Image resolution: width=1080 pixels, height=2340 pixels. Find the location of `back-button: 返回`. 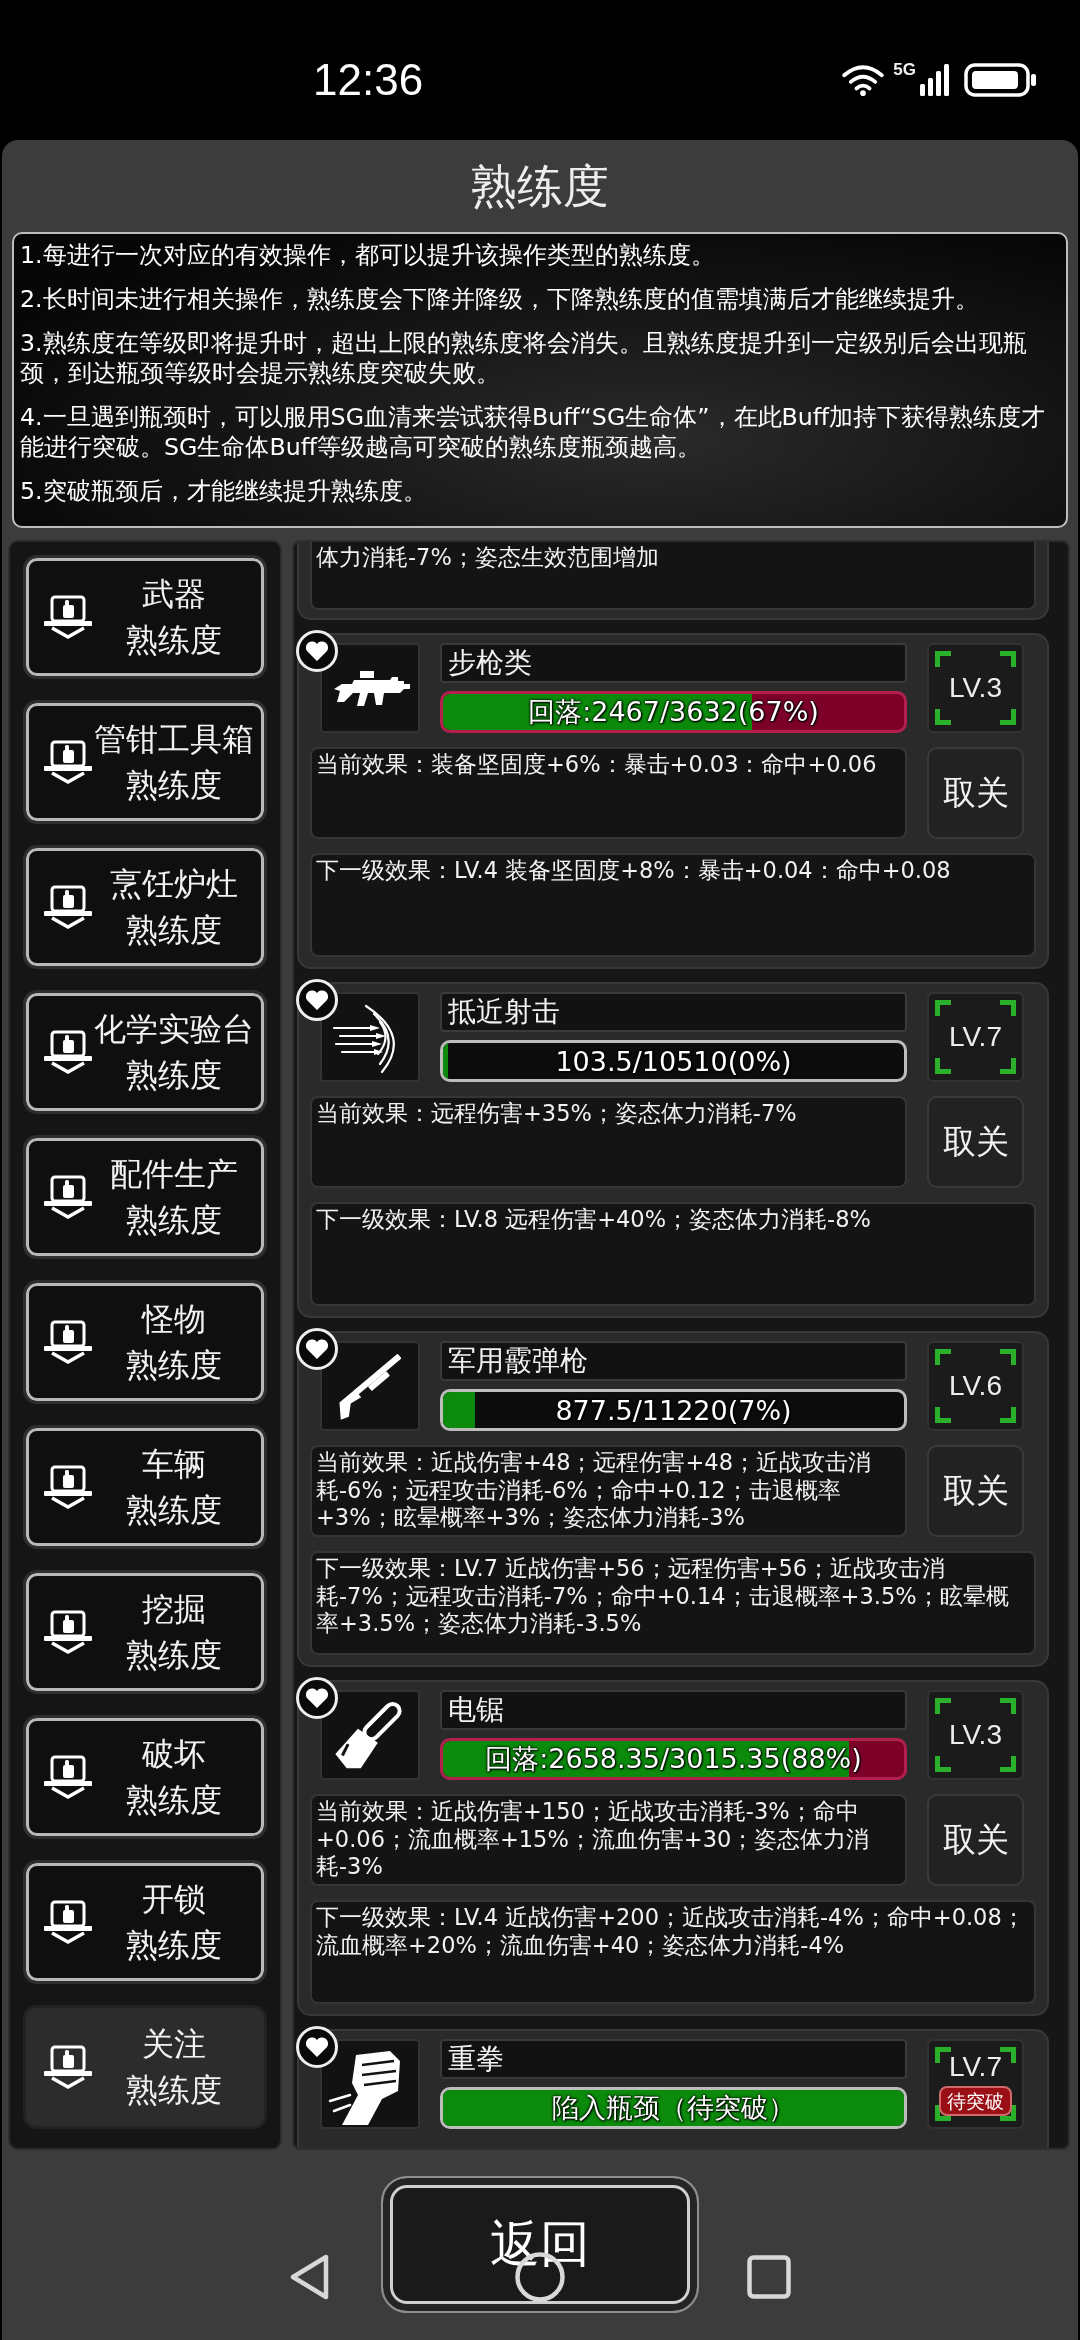

back-button: 返回 is located at coordinates (540, 2244).